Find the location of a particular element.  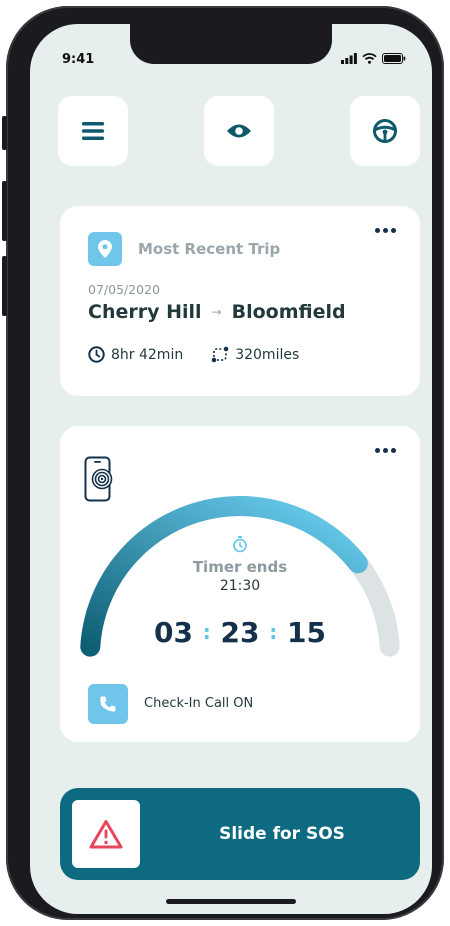

home-indicator is located at coordinates (231, 901).